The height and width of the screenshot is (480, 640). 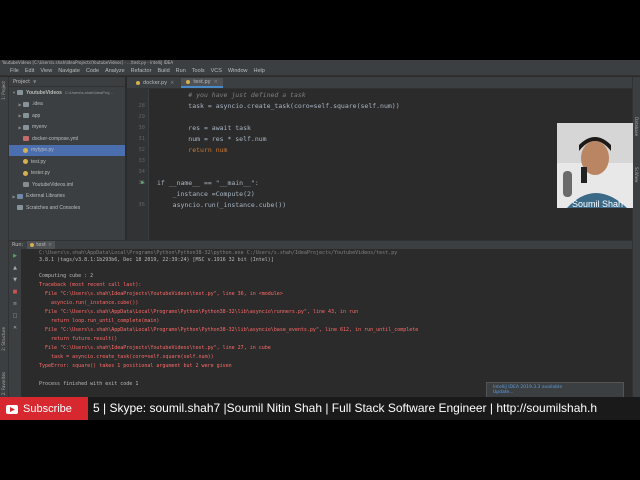 I want to click on scroll-down-icon: ▼, so click(x=15, y=280).